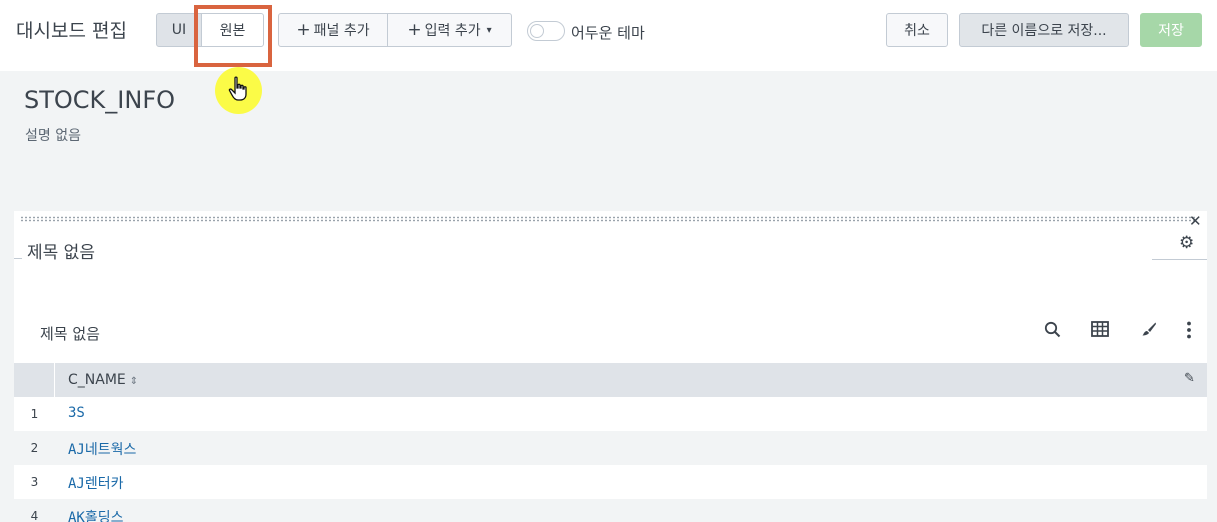 The height and width of the screenshot is (522, 1217). I want to click on table-cell-link: AJ렌터카, so click(96, 483).